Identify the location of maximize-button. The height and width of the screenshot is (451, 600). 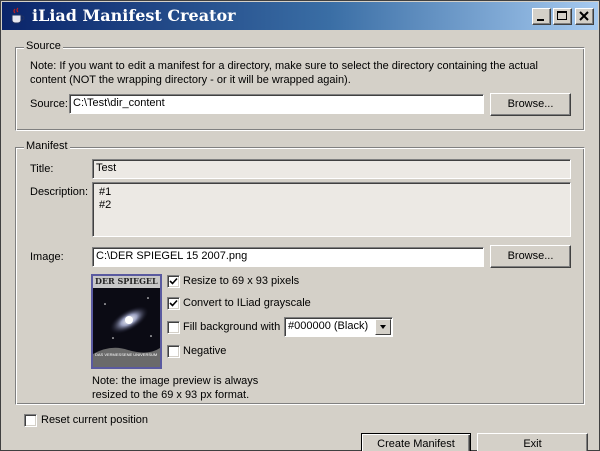
(562, 16).